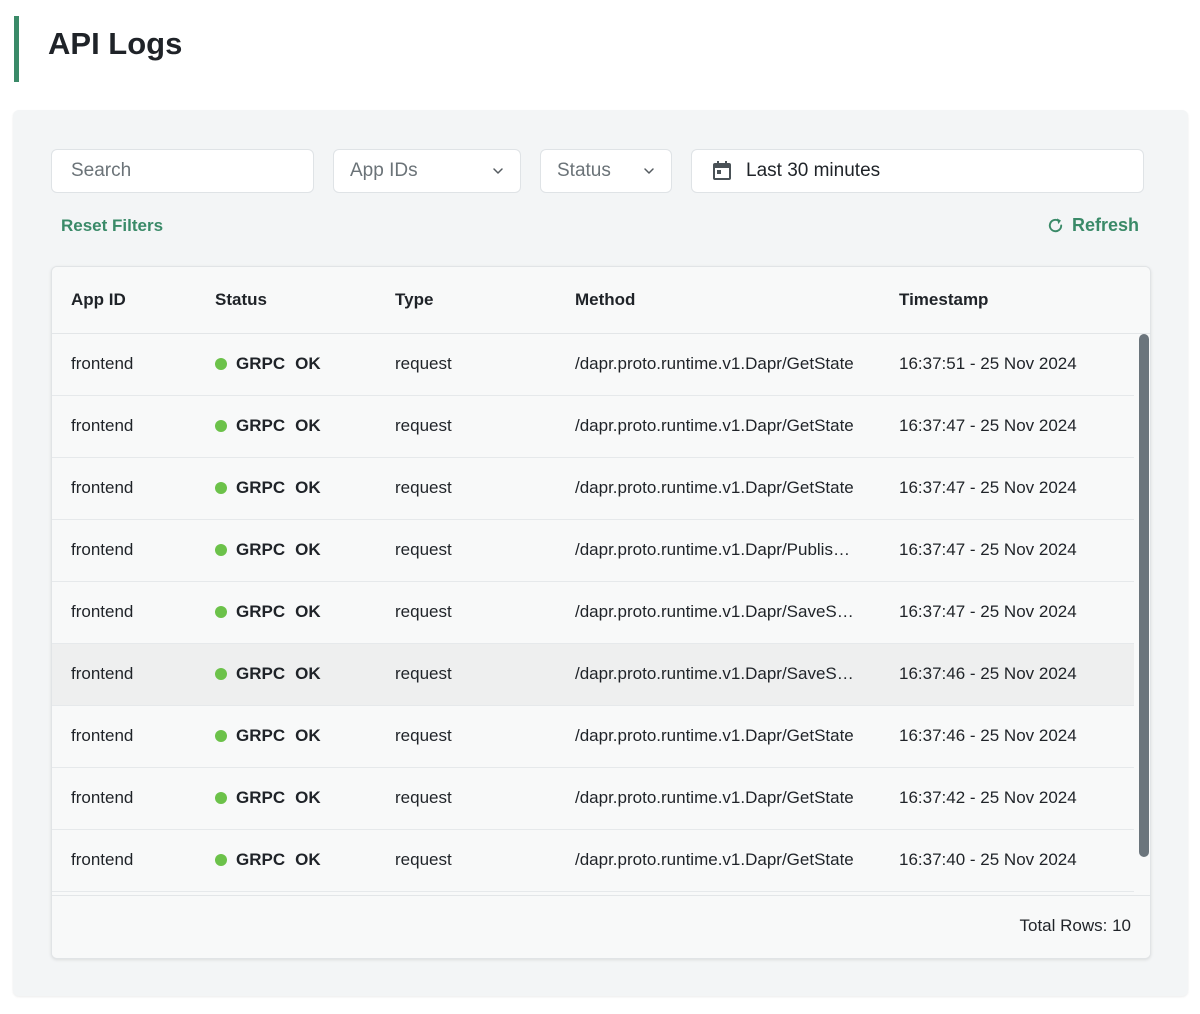 Image resolution: width=1200 pixels, height=1014 pixels. What do you see at coordinates (427, 171) in the screenshot?
I see `app-ids-select: App IDs` at bounding box center [427, 171].